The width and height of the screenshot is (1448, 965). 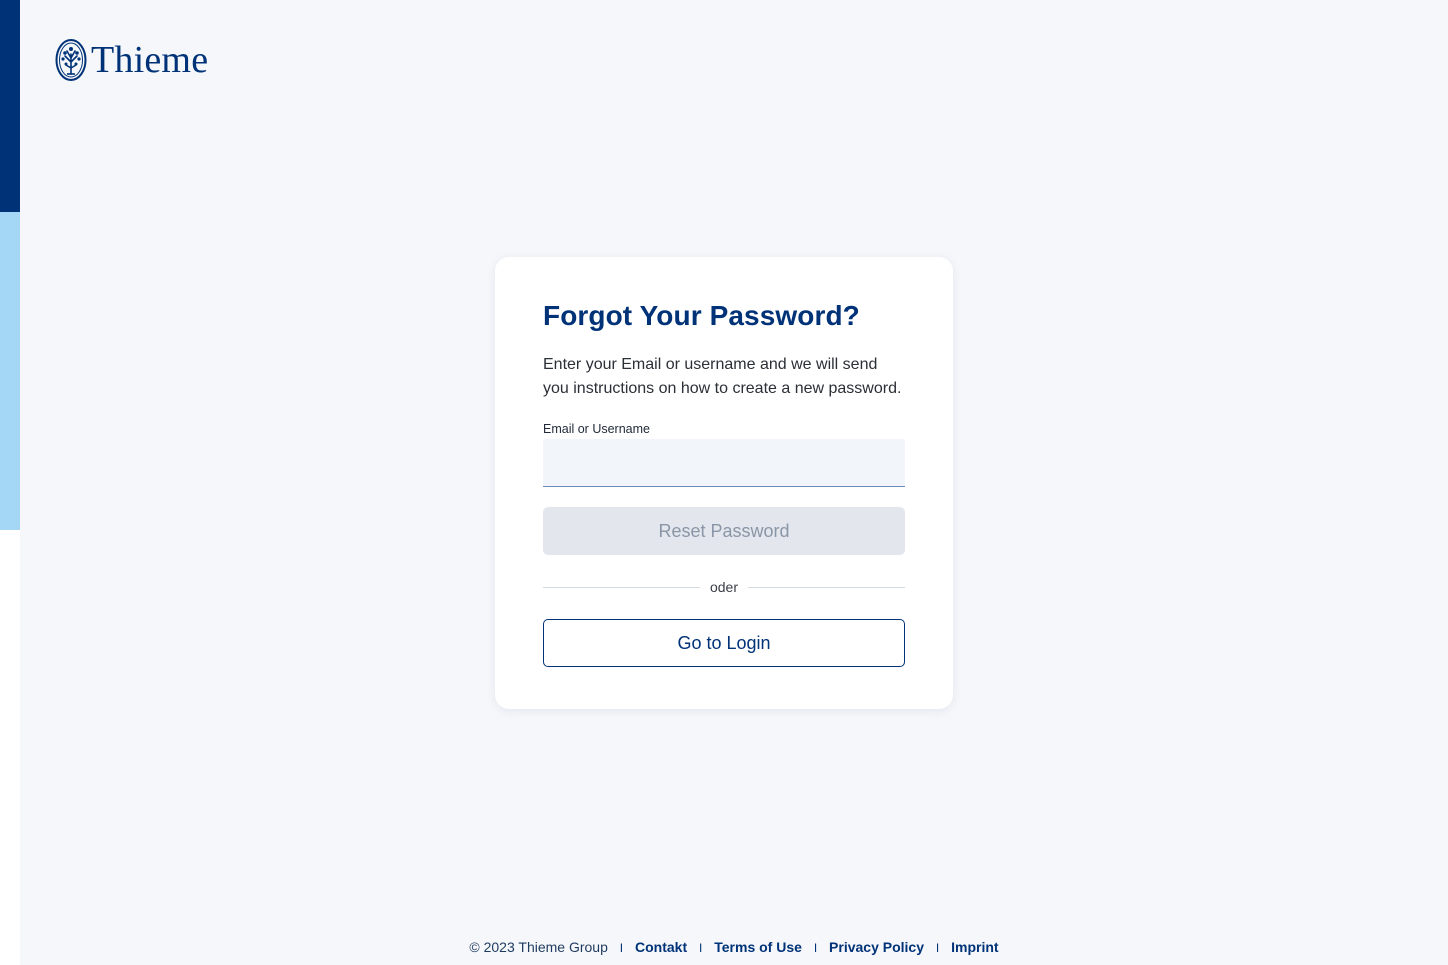 What do you see at coordinates (538, 947) in the screenshot?
I see `footer-copyright: © 2023 Thieme Group` at bounding box center [538, 947].